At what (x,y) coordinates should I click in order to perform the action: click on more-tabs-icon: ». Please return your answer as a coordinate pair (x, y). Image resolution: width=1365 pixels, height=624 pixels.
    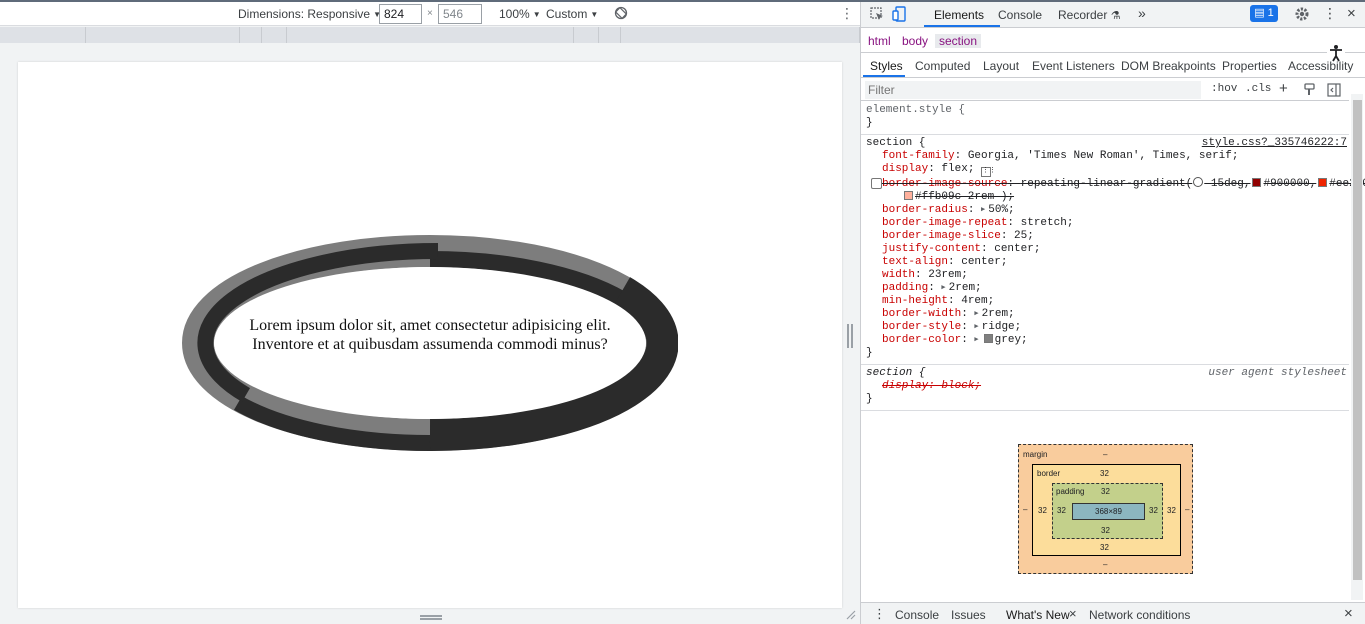
    Looking at the image, I should click on (1142, 13).